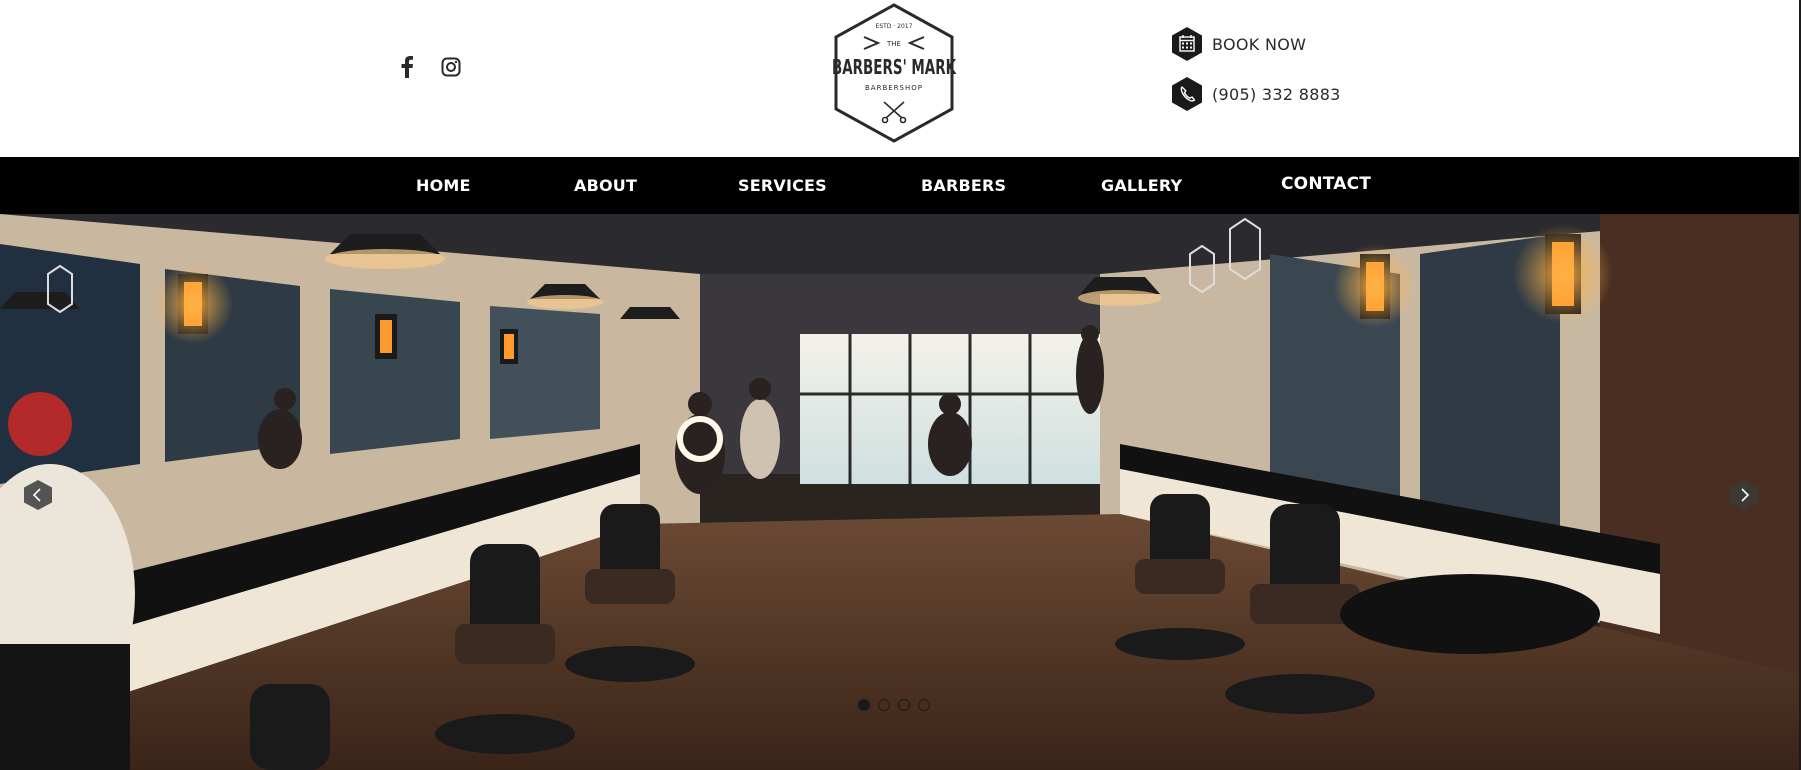  What do you see at coordinates (1326, 184) in the screenshot?
I see `nav-contact: CONTACT` at bounding box center [1326, 184].